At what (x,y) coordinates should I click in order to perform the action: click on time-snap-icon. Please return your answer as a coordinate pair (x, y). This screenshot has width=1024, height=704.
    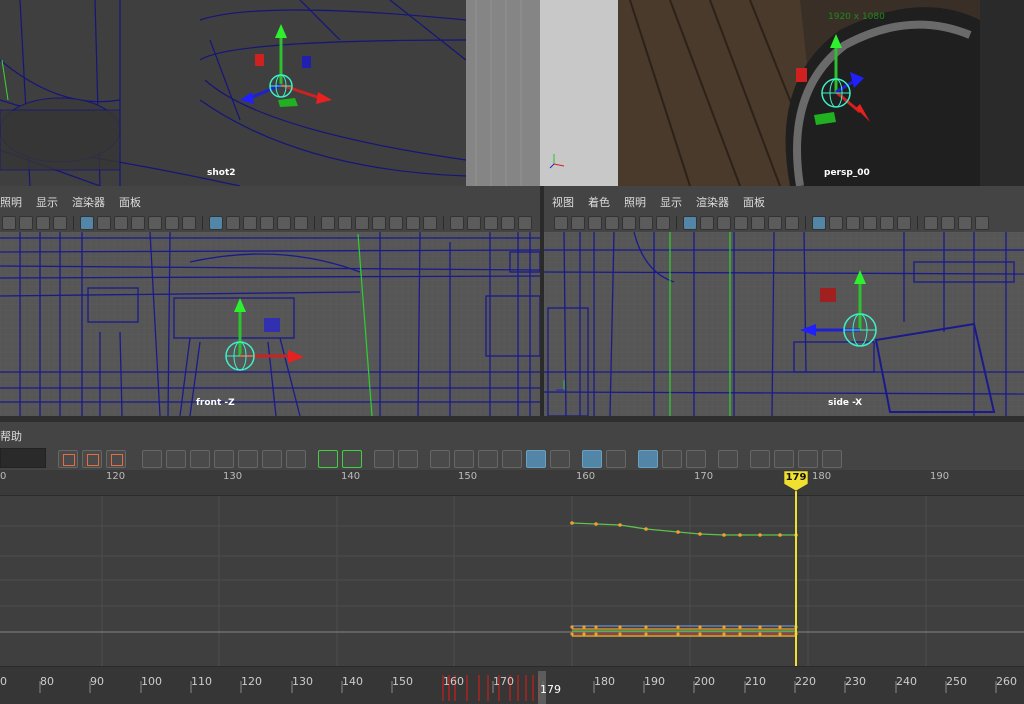
    Looking at the image, I should click on (536, 459).